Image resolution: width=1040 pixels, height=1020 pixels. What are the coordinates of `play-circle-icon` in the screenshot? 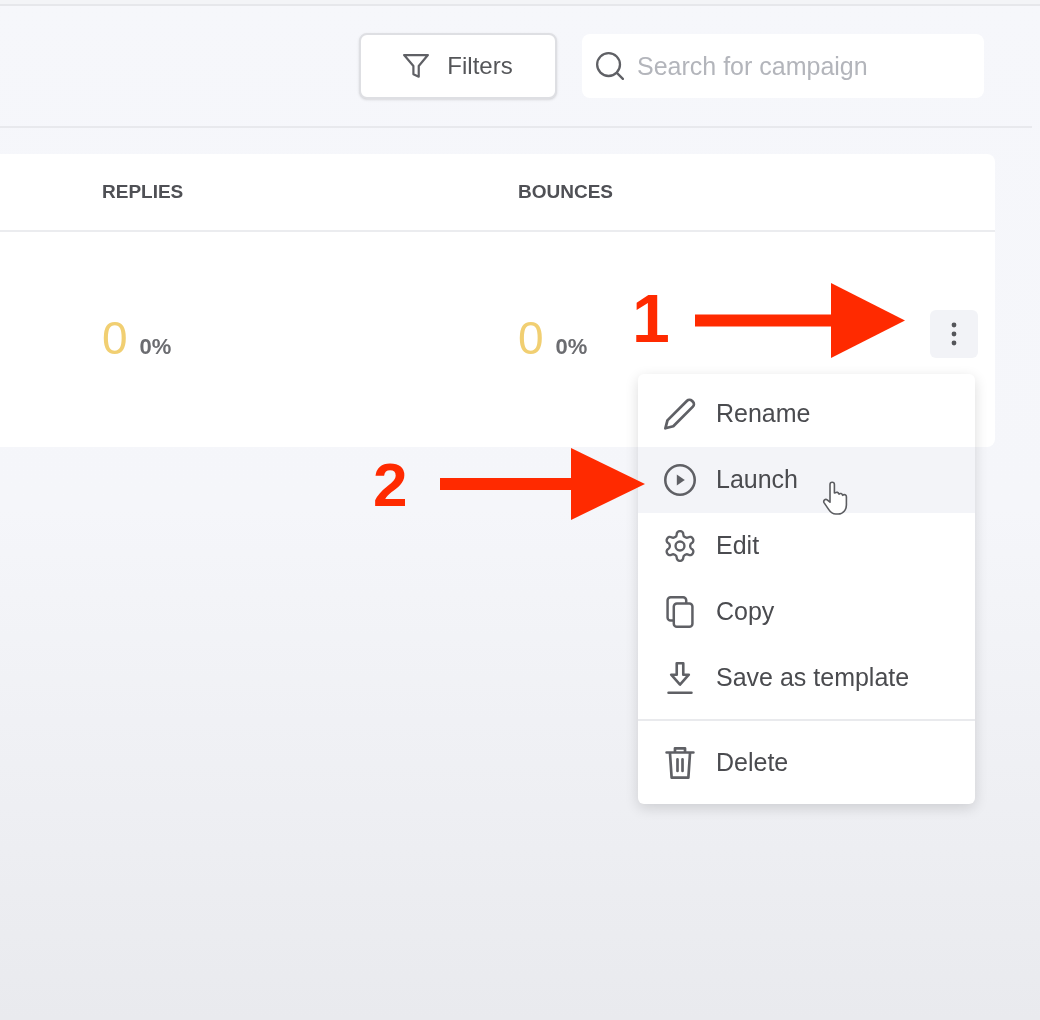 It's located at (680, 480).